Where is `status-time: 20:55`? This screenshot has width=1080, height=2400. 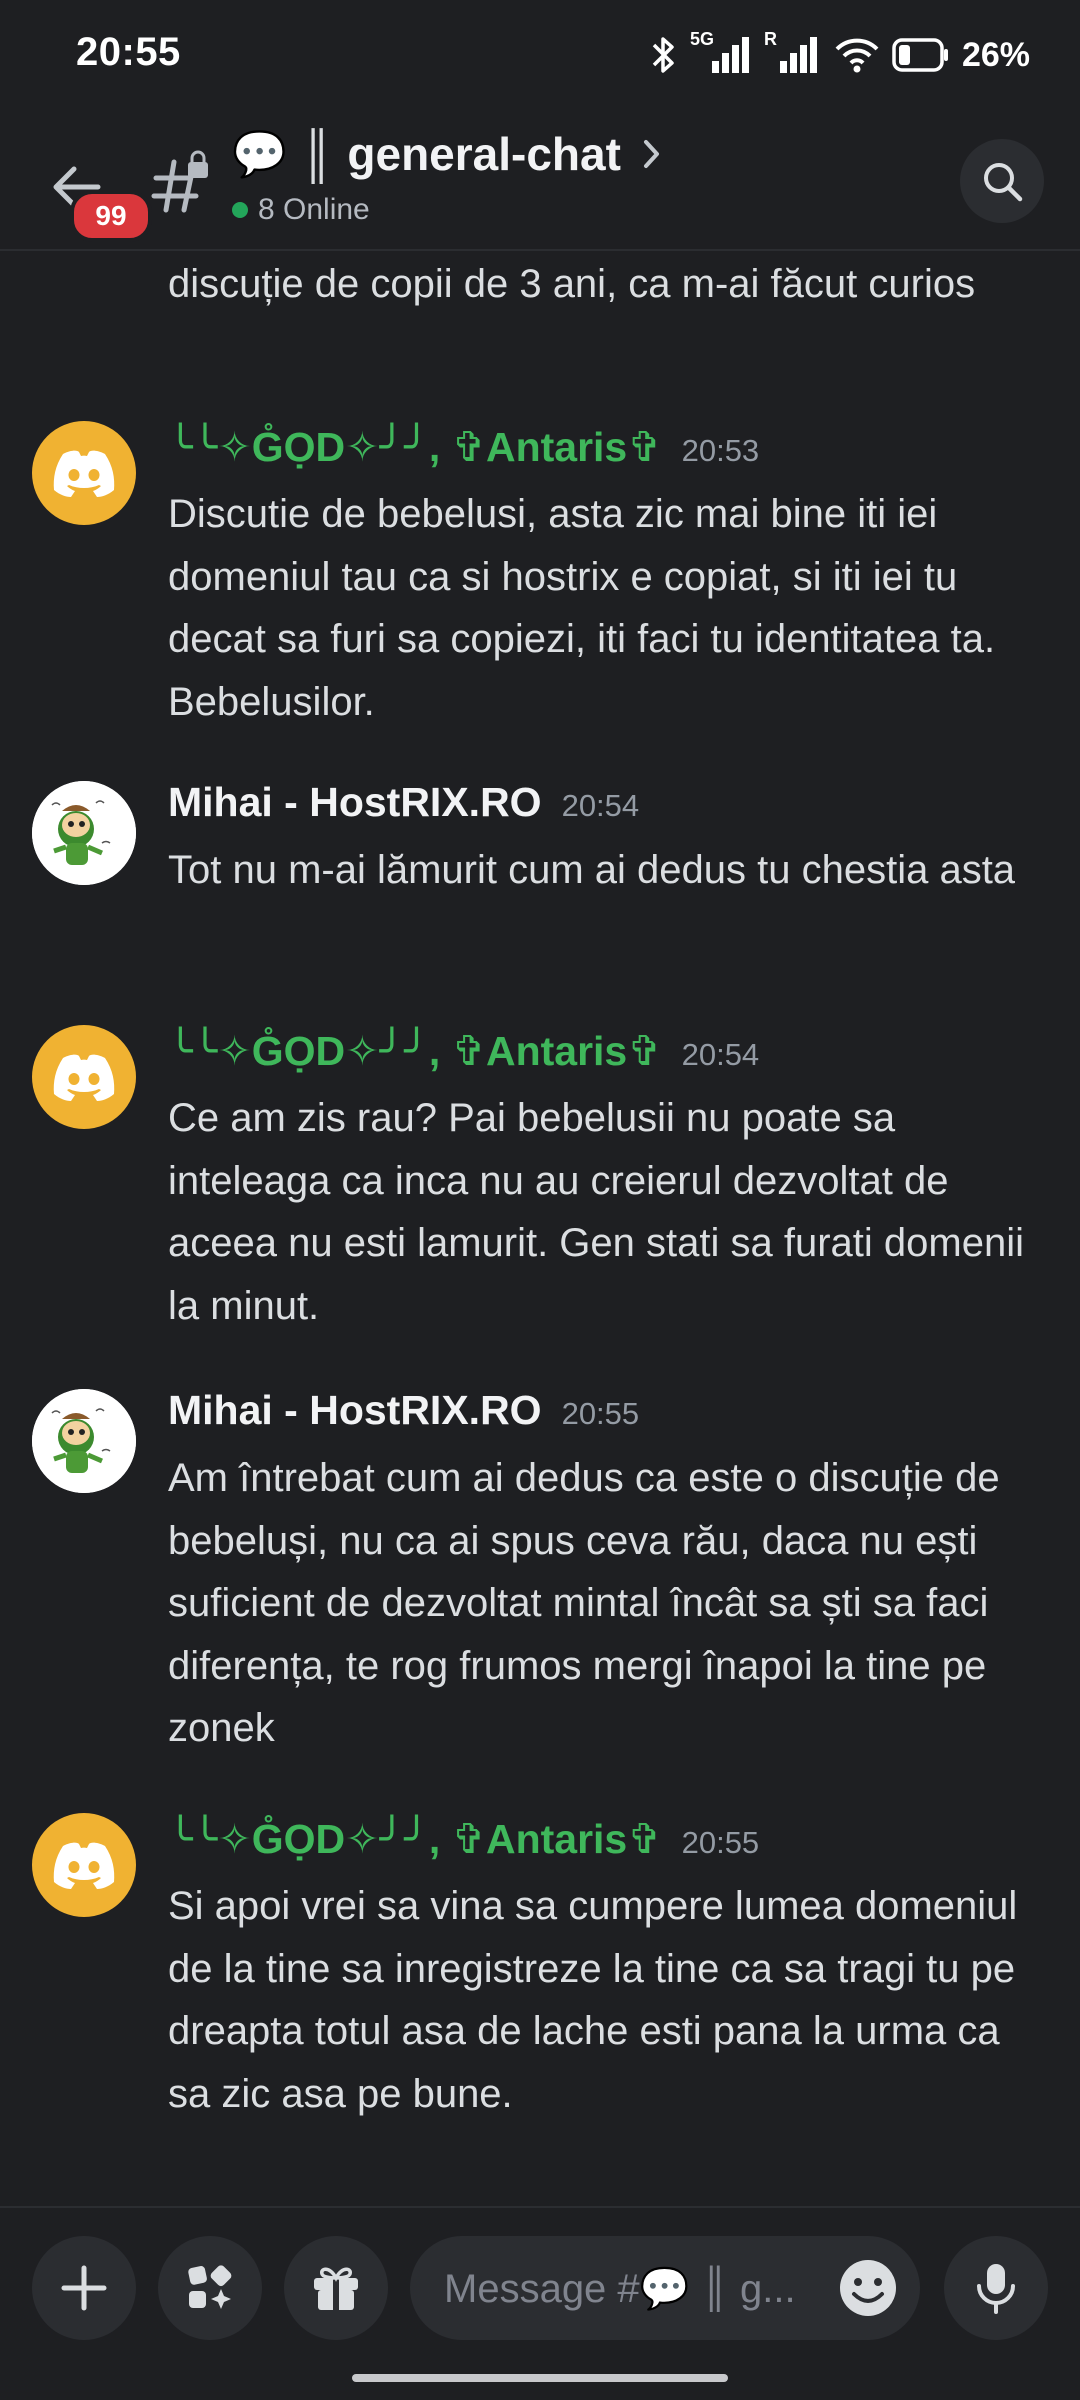
status-time: 20:55 is located at coordinates (128, 52).